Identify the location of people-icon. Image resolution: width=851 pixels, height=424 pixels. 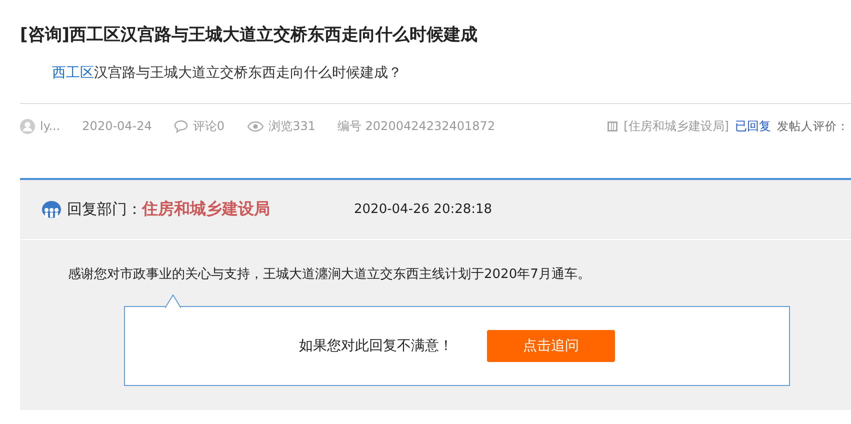
(51, 209).